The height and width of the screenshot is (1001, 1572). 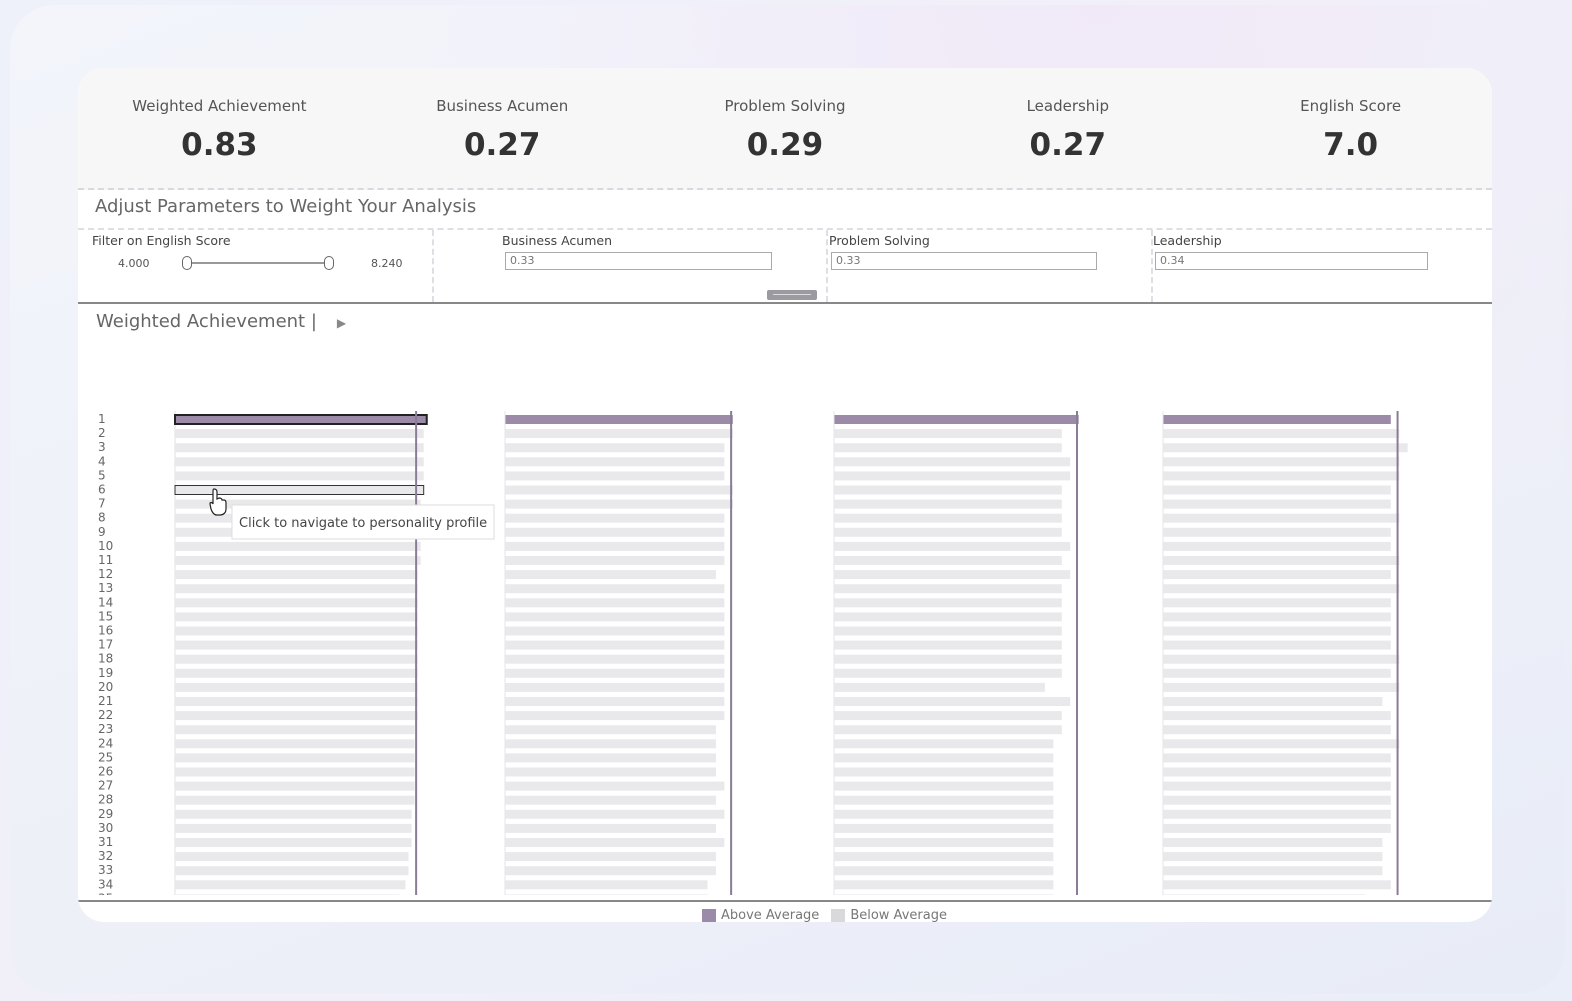 I want to click on row-label: 31, so click(x=105, y=842).